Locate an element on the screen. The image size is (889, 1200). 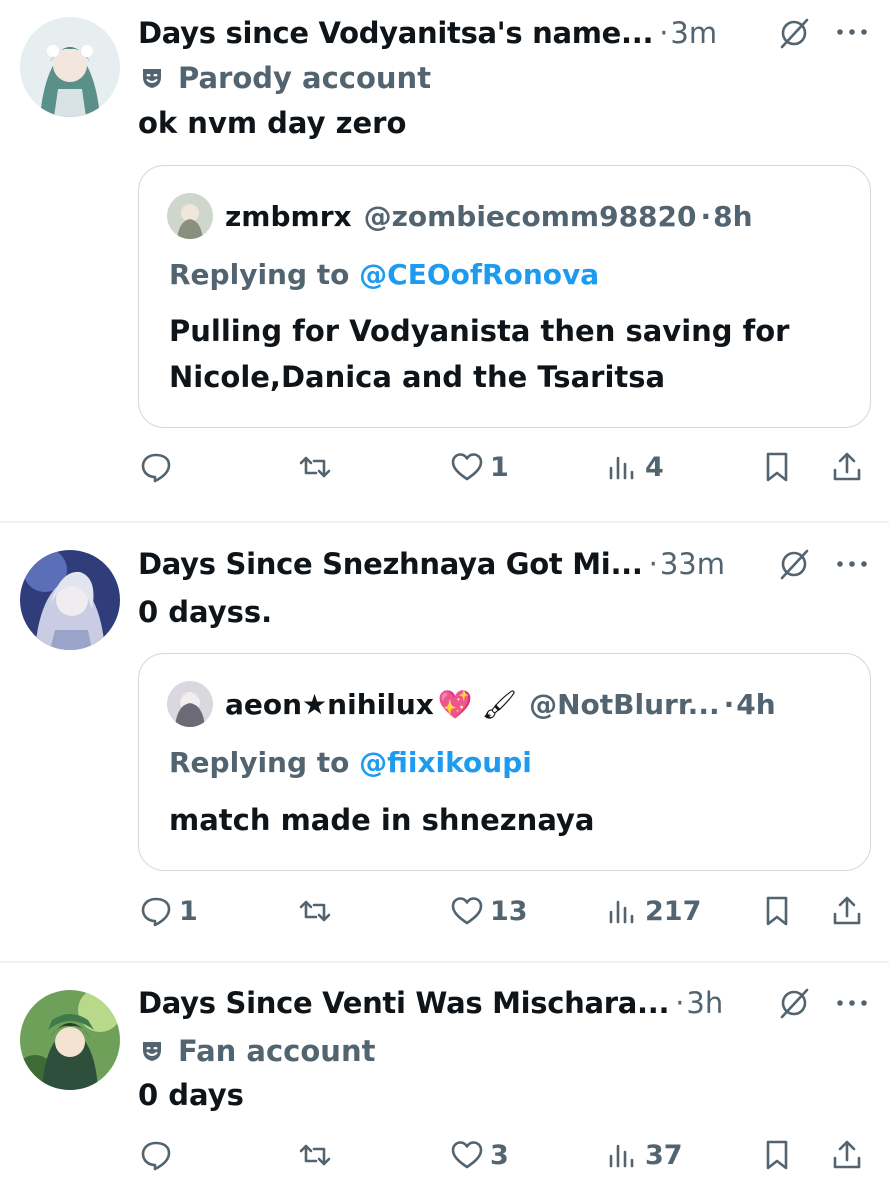
mention-link: @CEOofRonova is located at coordinates (479, 274).